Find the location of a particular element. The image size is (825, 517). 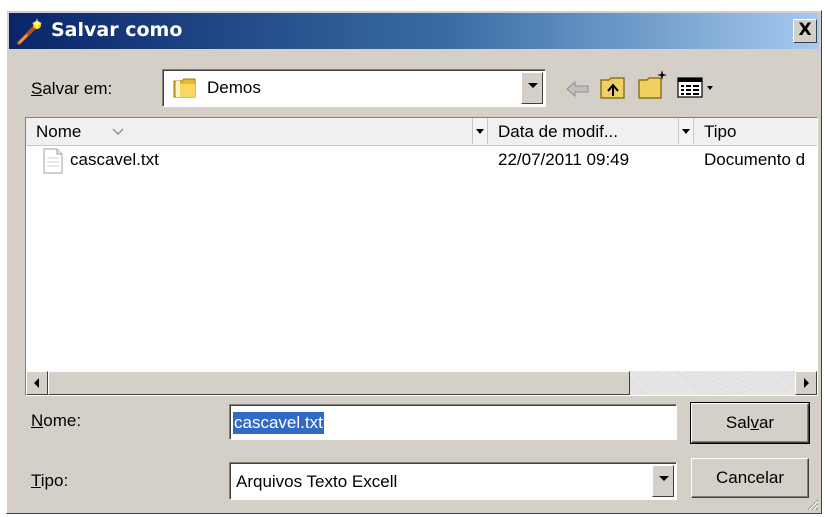

back-arrow-icon is located at coordinates (578, 89).